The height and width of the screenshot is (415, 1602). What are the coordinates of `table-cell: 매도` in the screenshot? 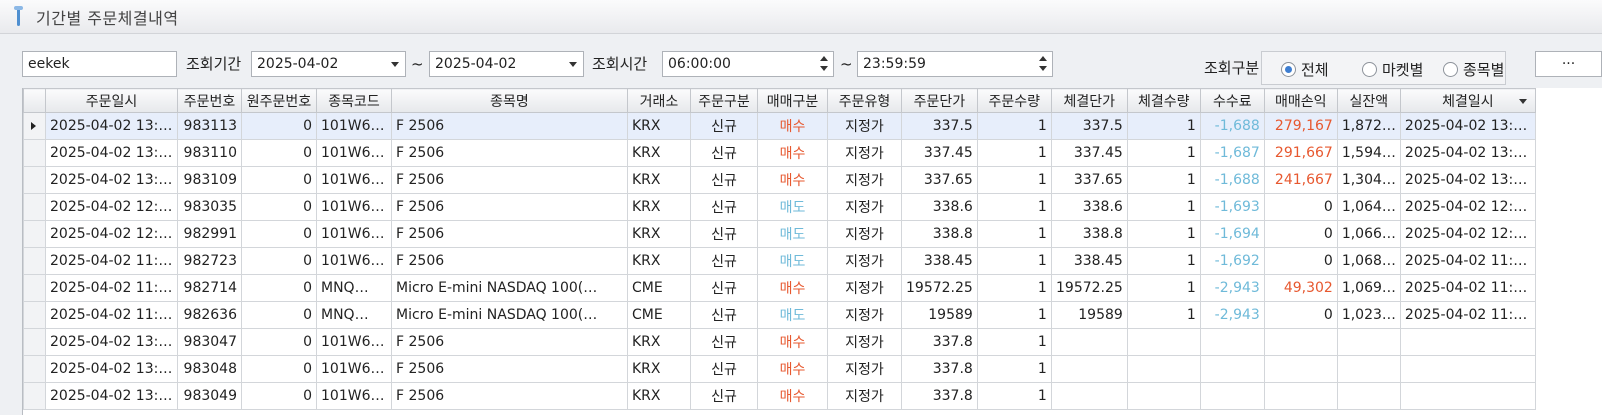 It's located at (792, 261).